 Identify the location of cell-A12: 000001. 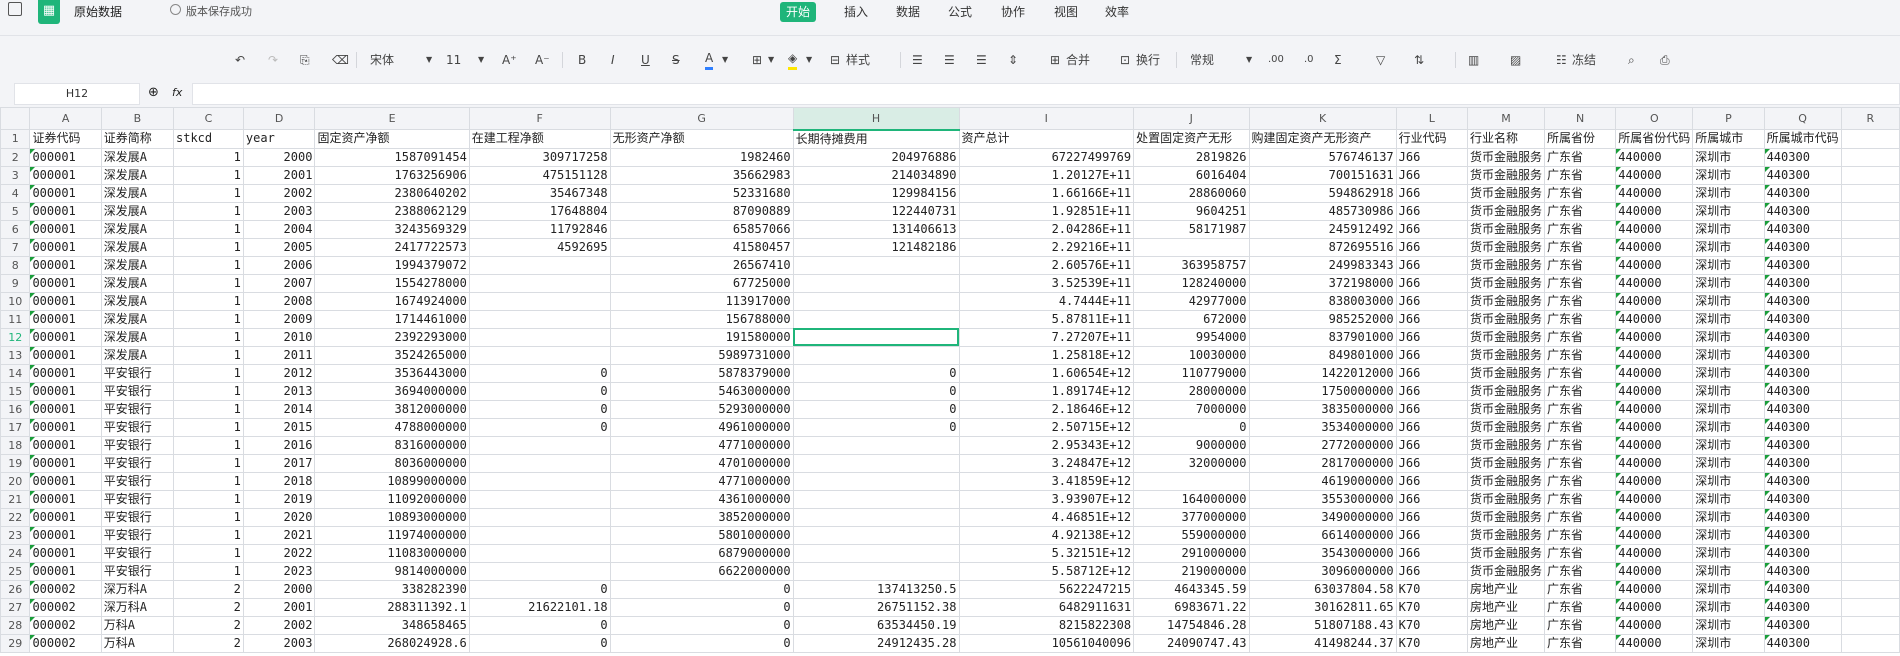
(65, 337).